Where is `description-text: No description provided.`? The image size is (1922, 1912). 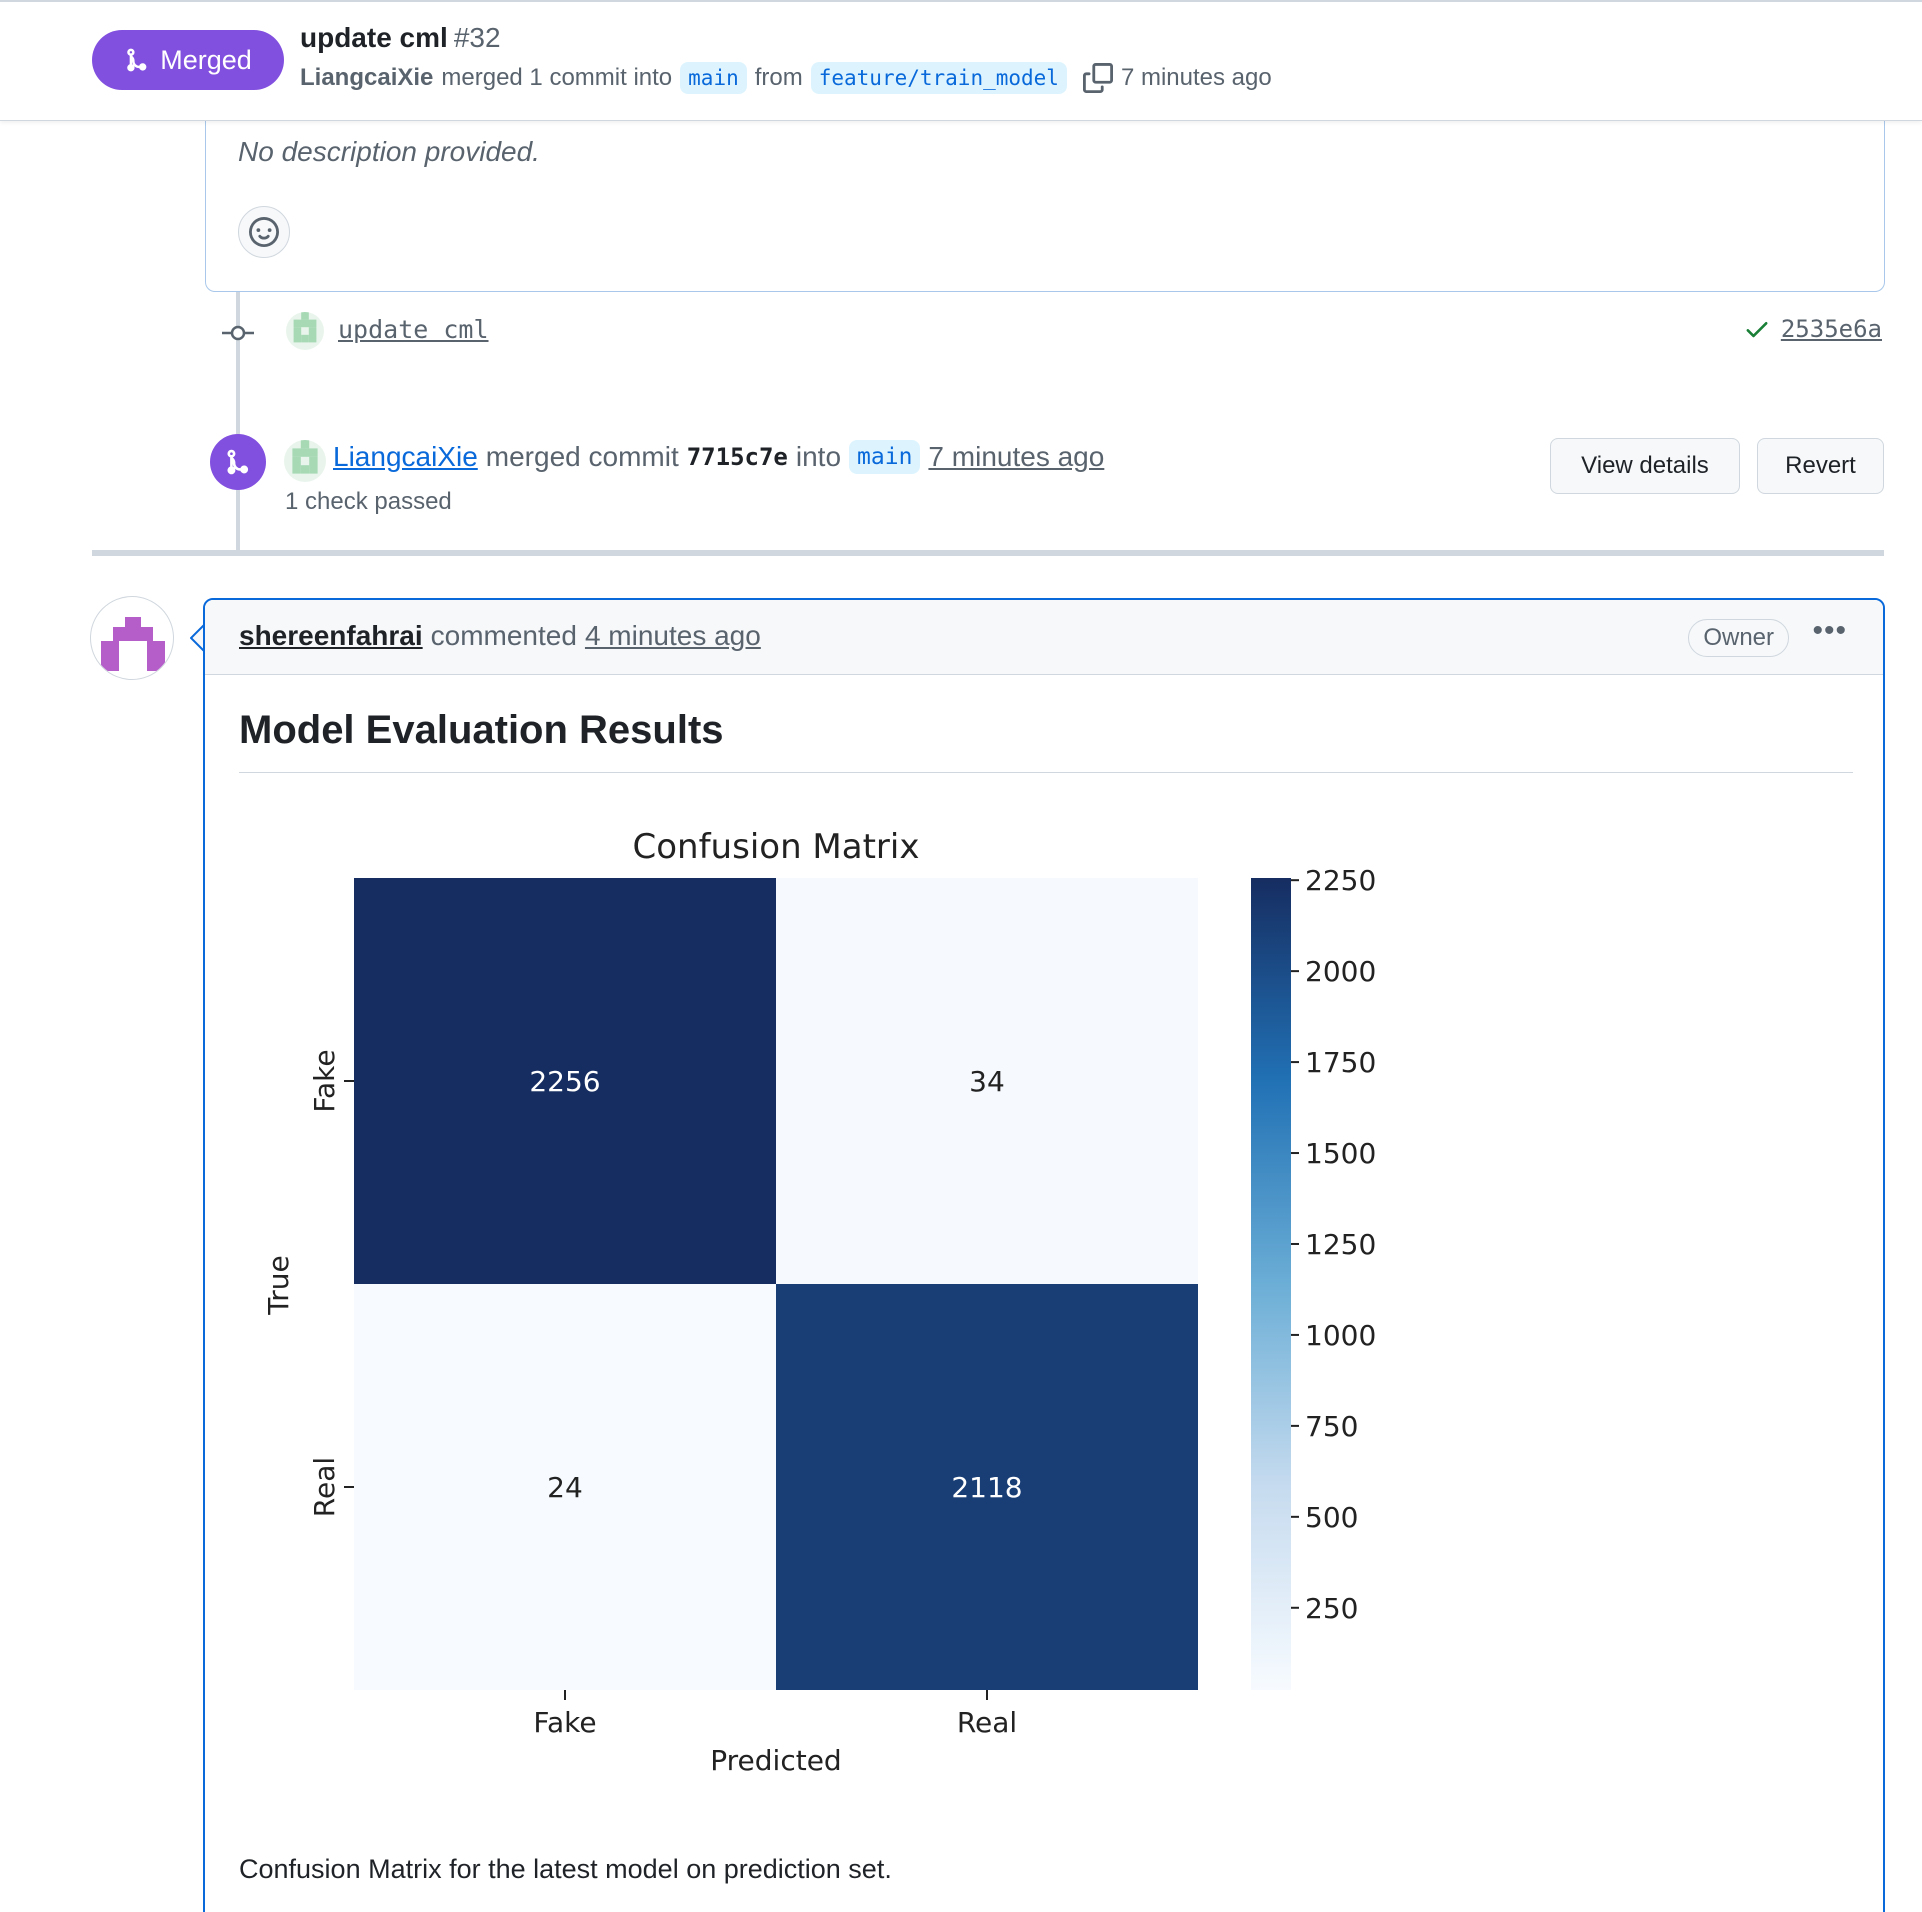
description-text: No description provided. is located at coordinates (389, 151).